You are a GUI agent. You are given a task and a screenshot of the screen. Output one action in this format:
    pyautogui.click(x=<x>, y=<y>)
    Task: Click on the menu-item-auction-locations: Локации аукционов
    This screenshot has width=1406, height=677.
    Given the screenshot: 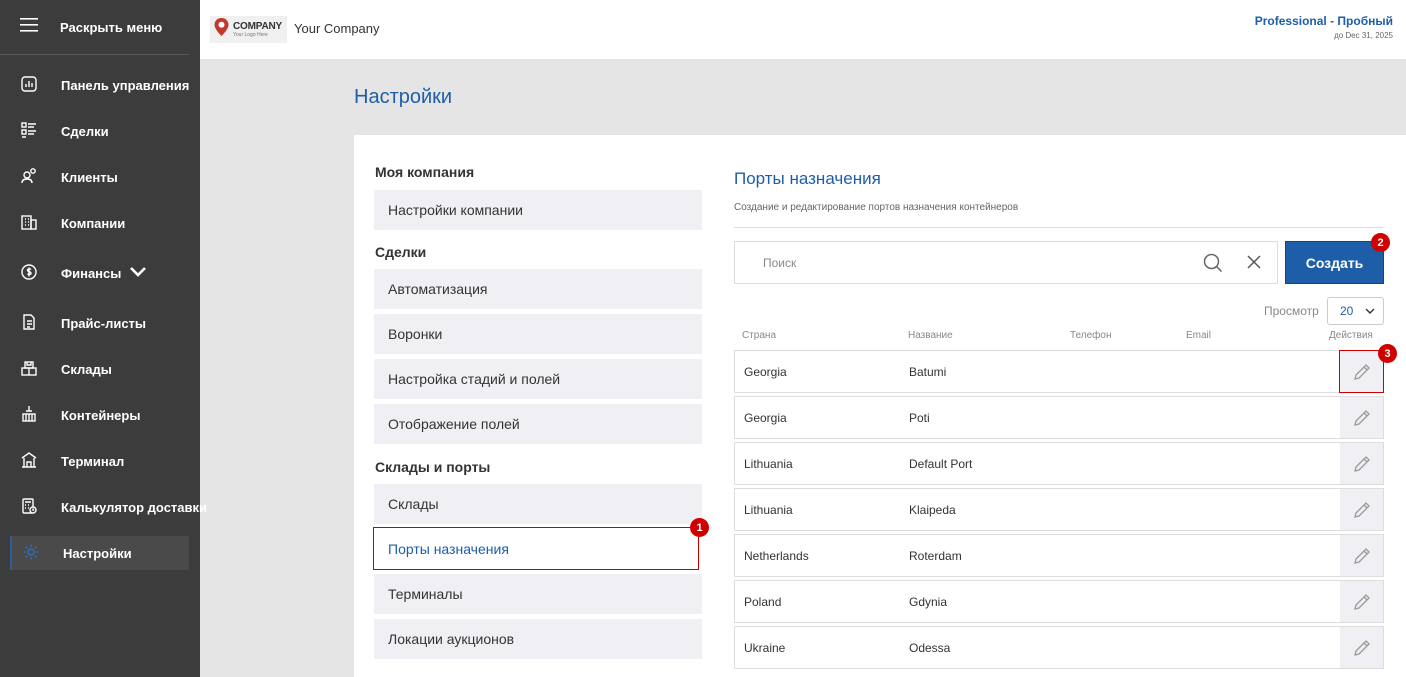 What is the action you would take?
    pyautogui.click(x=538, y=639)
    